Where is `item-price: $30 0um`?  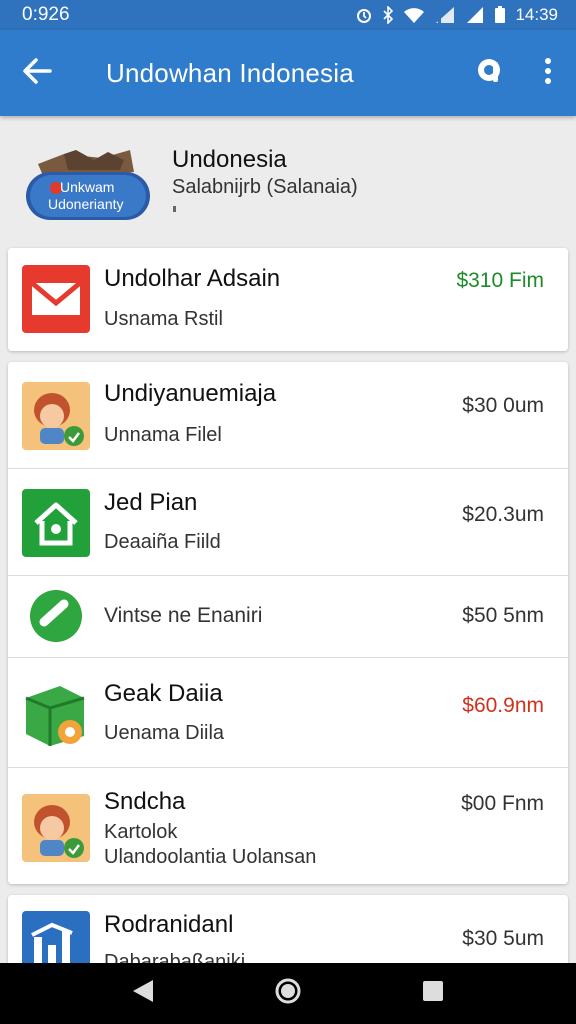 item-price: $30 0um is located at coordinates (503, 405).